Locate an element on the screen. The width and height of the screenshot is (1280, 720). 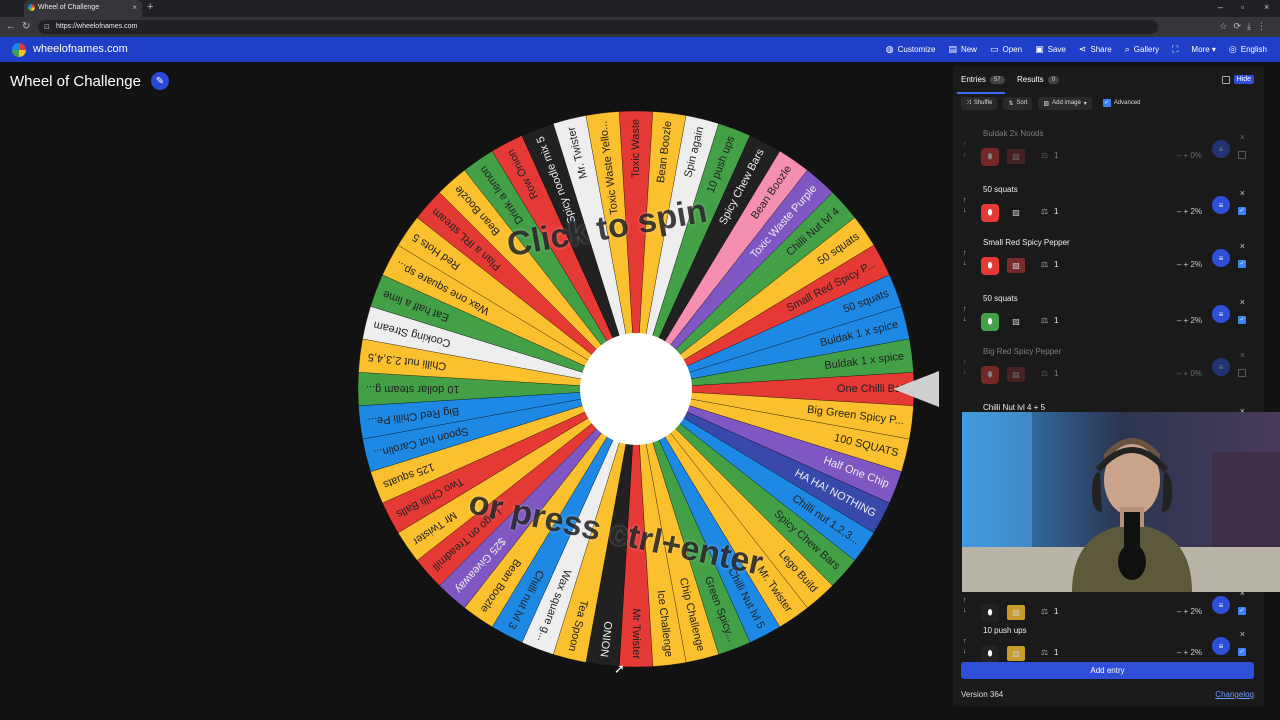
close-tab-icon: × is located at coordinates (134, 7).